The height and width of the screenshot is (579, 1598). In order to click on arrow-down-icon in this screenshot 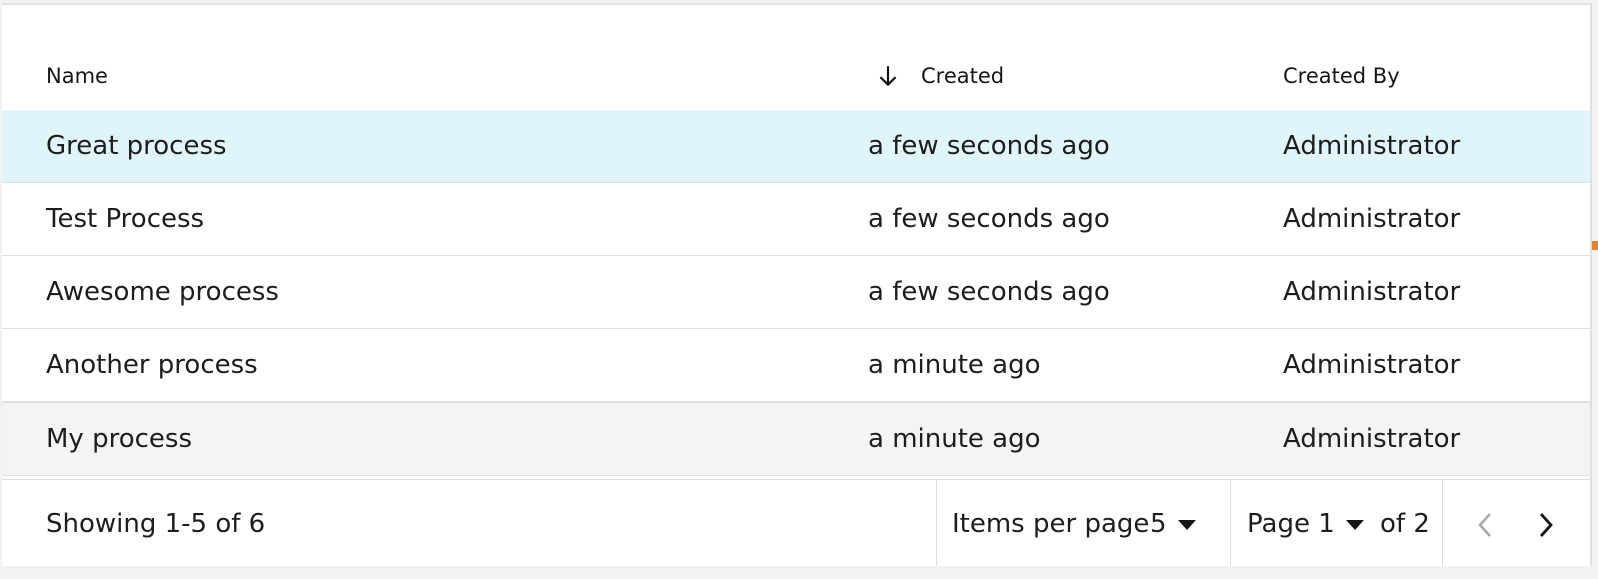, I will do `click(888, 76)`.